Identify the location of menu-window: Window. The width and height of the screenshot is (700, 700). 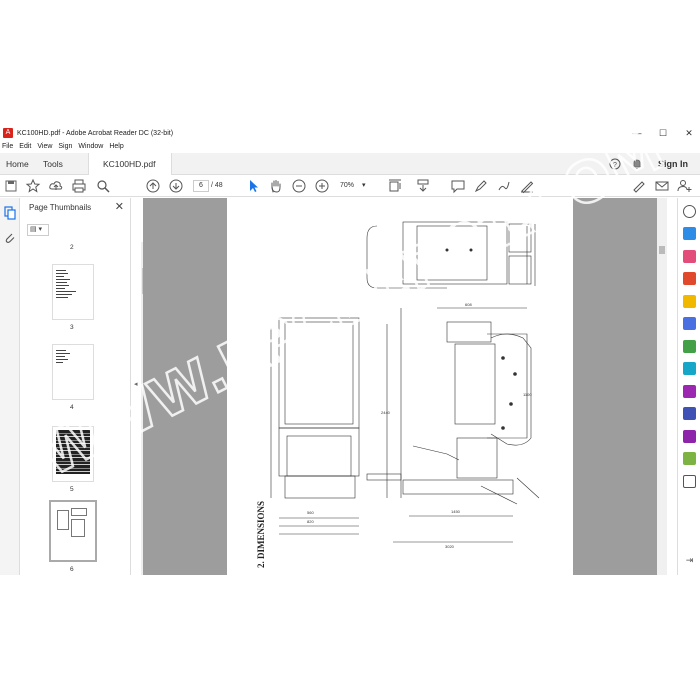
(90, 146).